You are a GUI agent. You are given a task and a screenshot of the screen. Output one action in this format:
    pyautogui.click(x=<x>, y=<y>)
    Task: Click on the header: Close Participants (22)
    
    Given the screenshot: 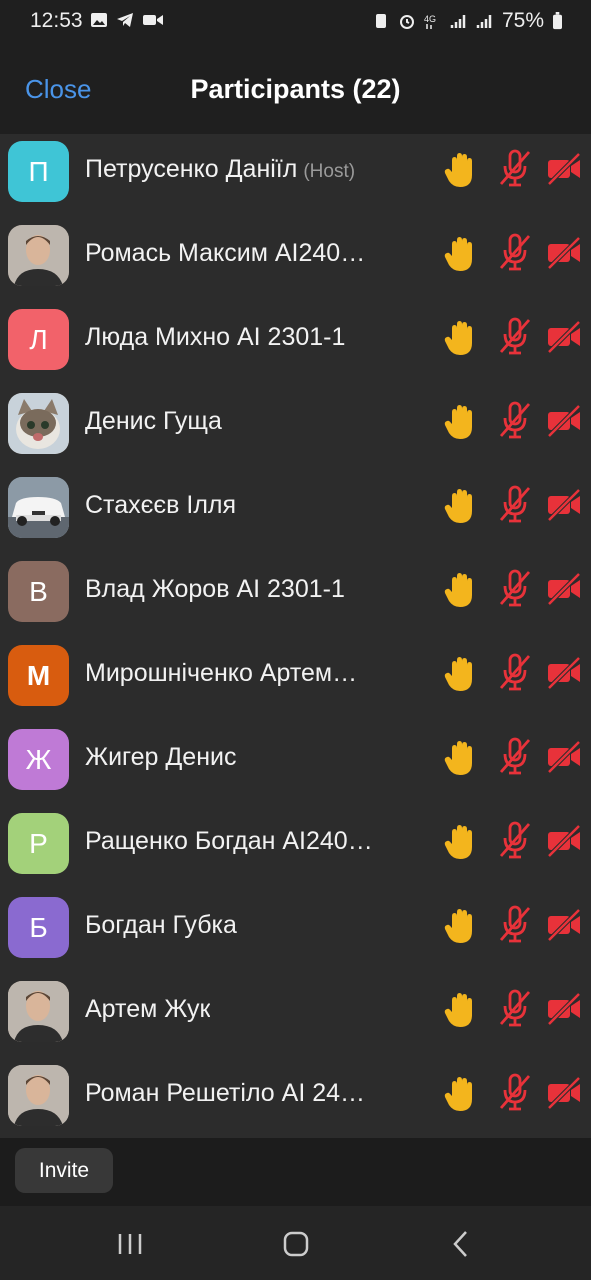 What is the action you would take?
    pyautogui.click(x=295, y=89)
    